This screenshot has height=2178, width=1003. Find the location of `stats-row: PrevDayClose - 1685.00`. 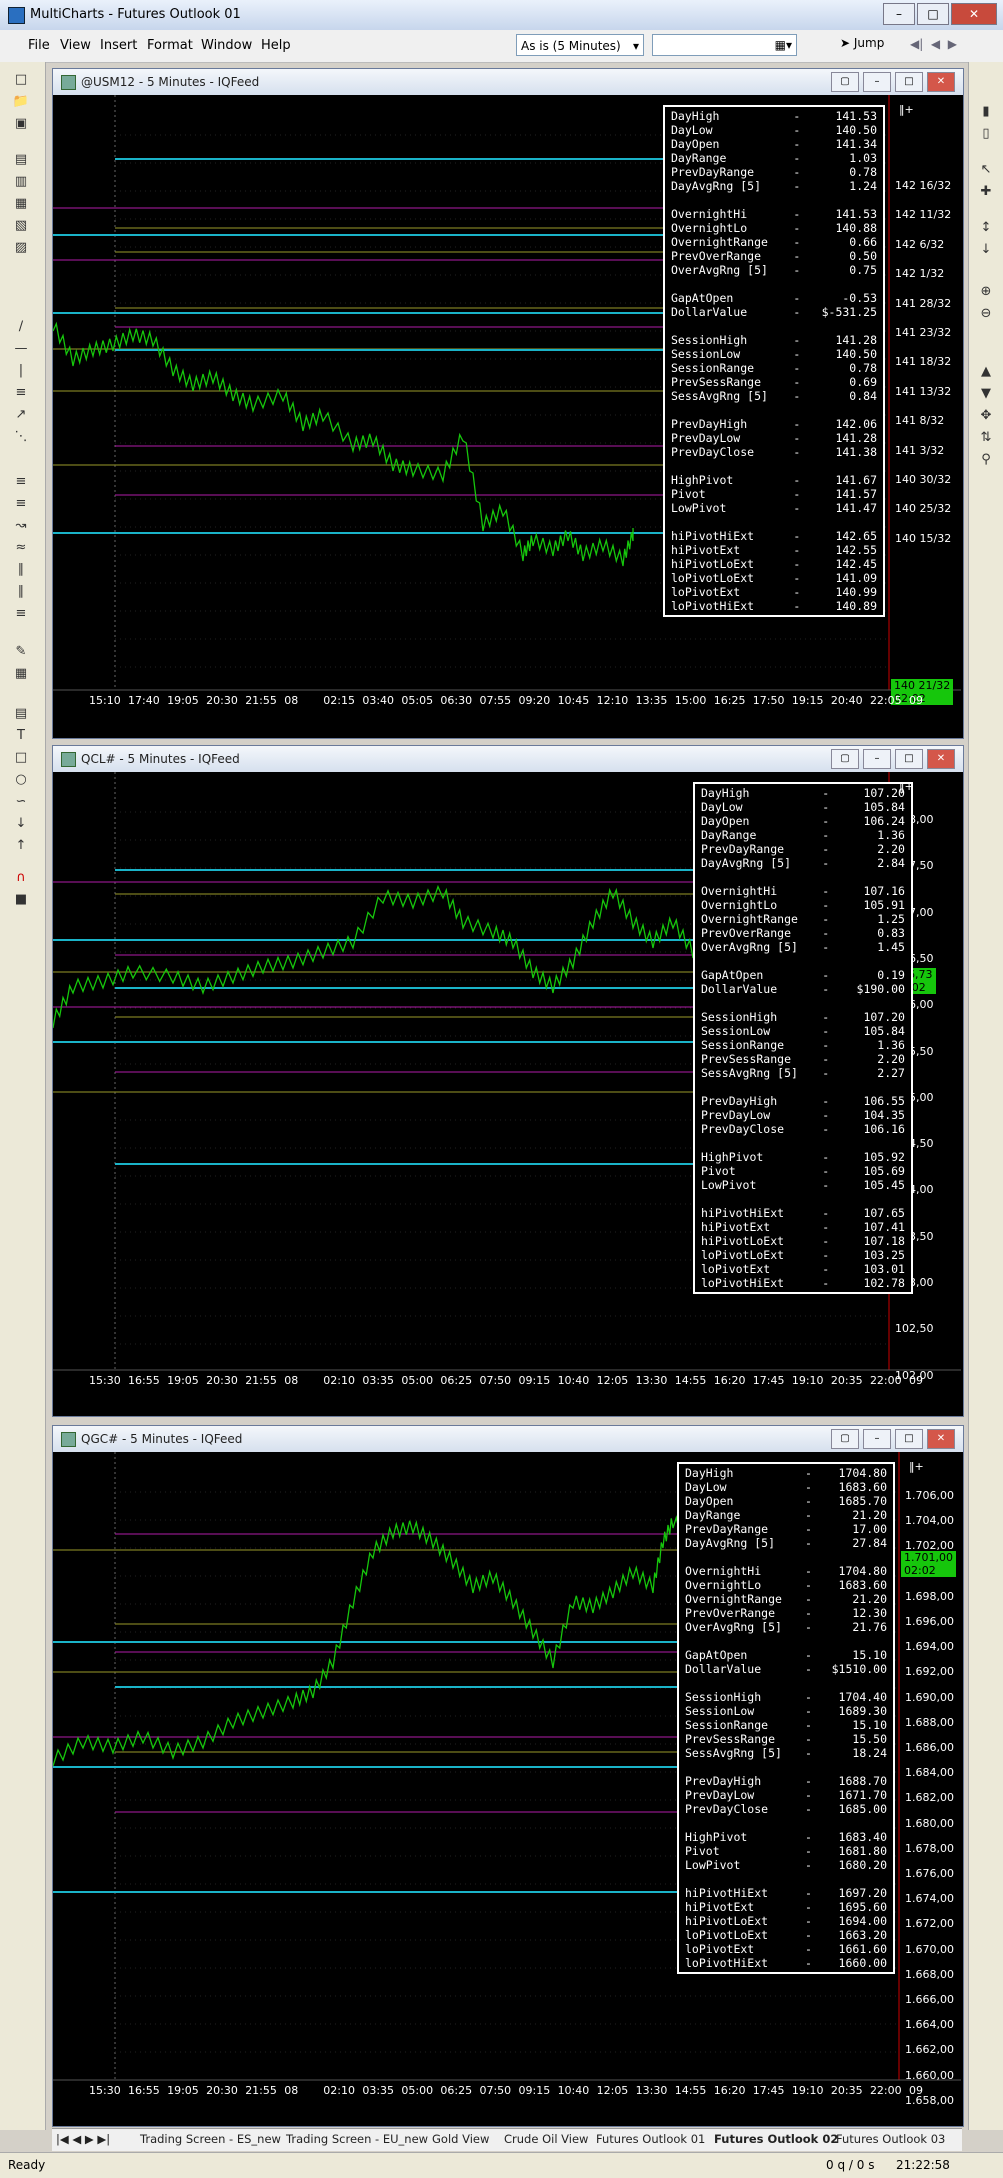

stats-row: PrevDayClose - 1685.00 is located at coordinates (786, 1809).